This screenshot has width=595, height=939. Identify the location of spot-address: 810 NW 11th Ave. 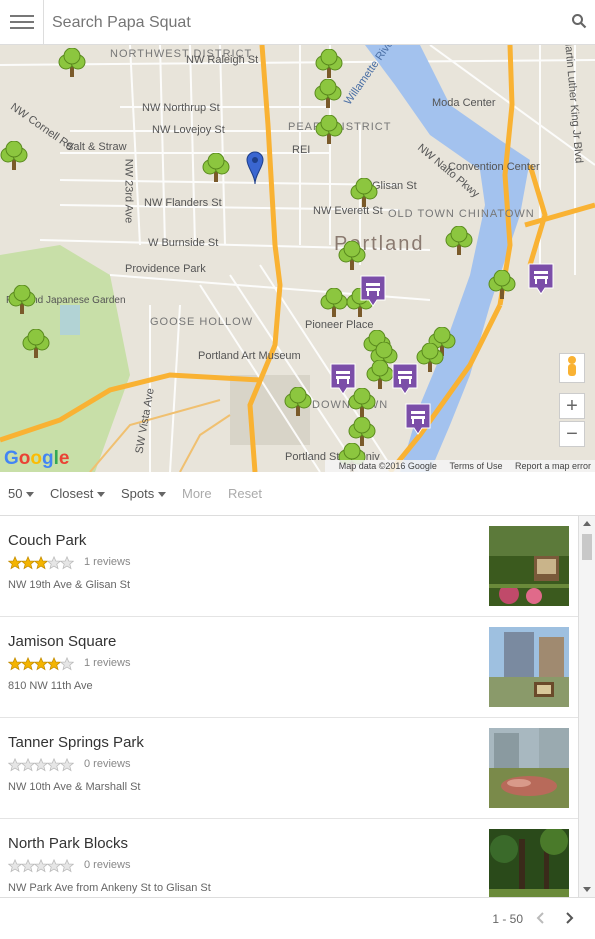
(50, 686).